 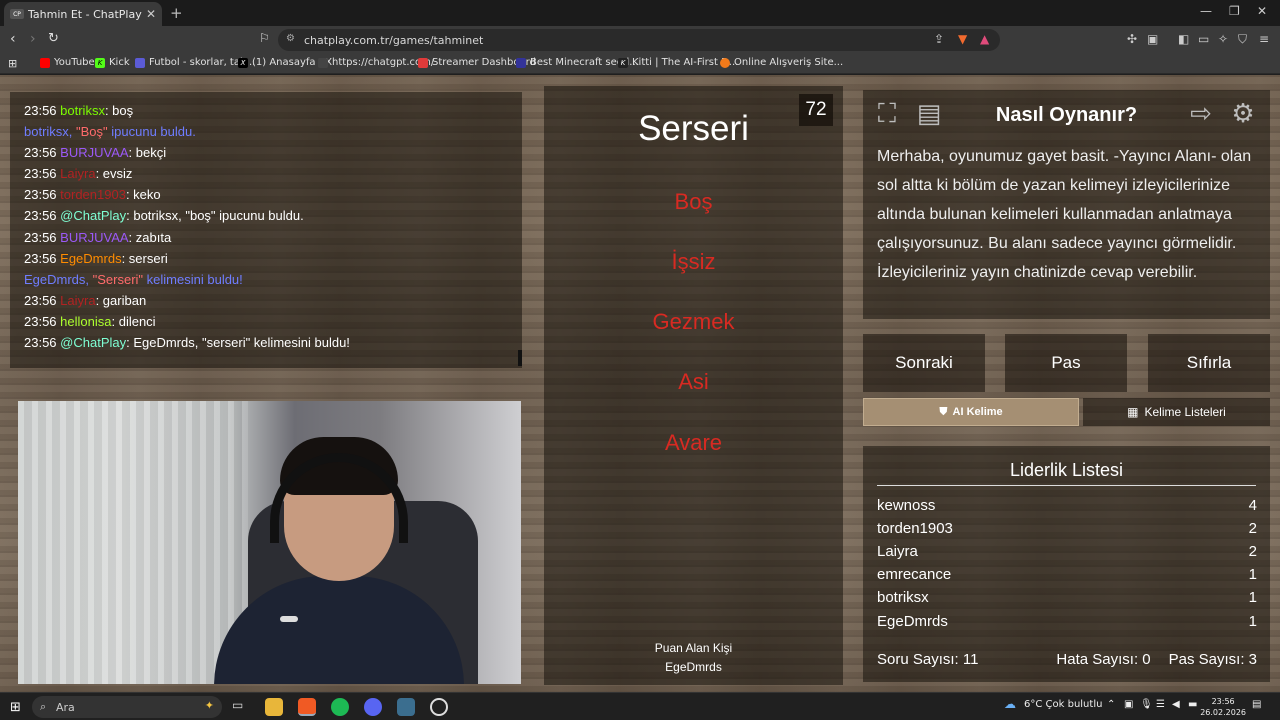 What do you see at coordinates (693, 442) in the screenshot?
I see `forbidden-word: Avare` at bounding box center [693, 442].